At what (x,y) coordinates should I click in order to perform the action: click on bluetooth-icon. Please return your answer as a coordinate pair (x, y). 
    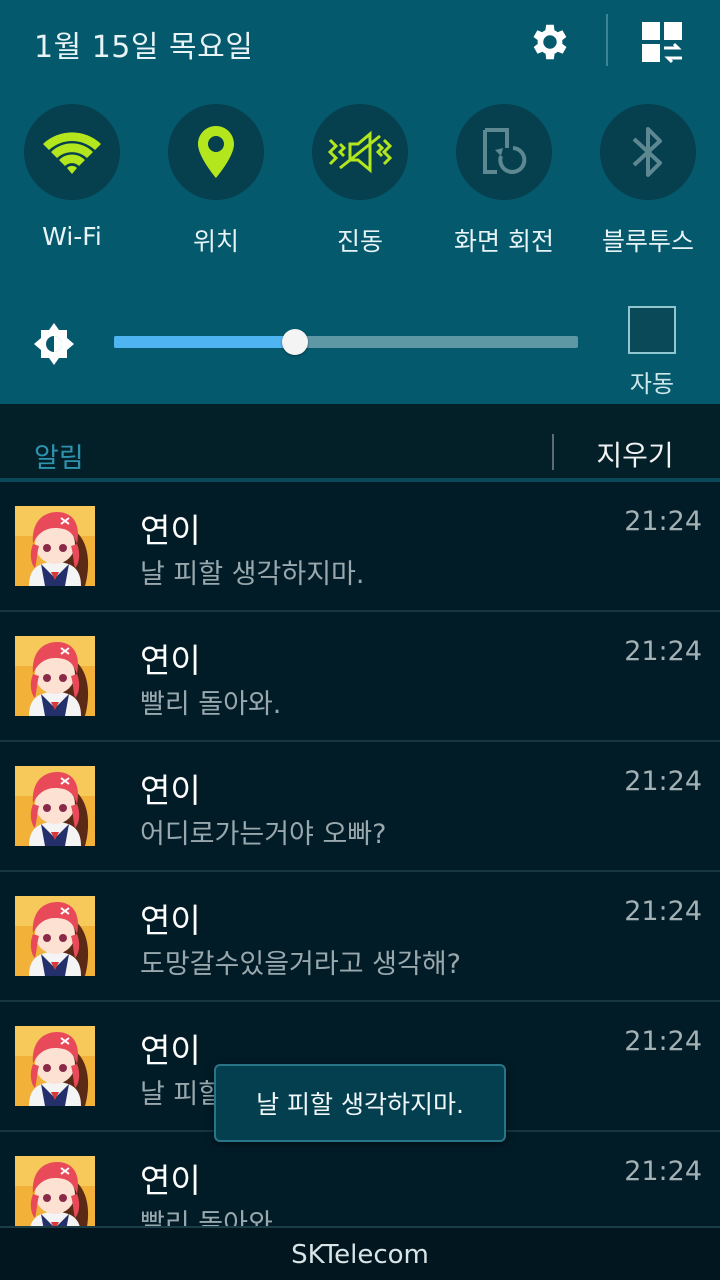
    Looking at the image, I should click on (647, 152).